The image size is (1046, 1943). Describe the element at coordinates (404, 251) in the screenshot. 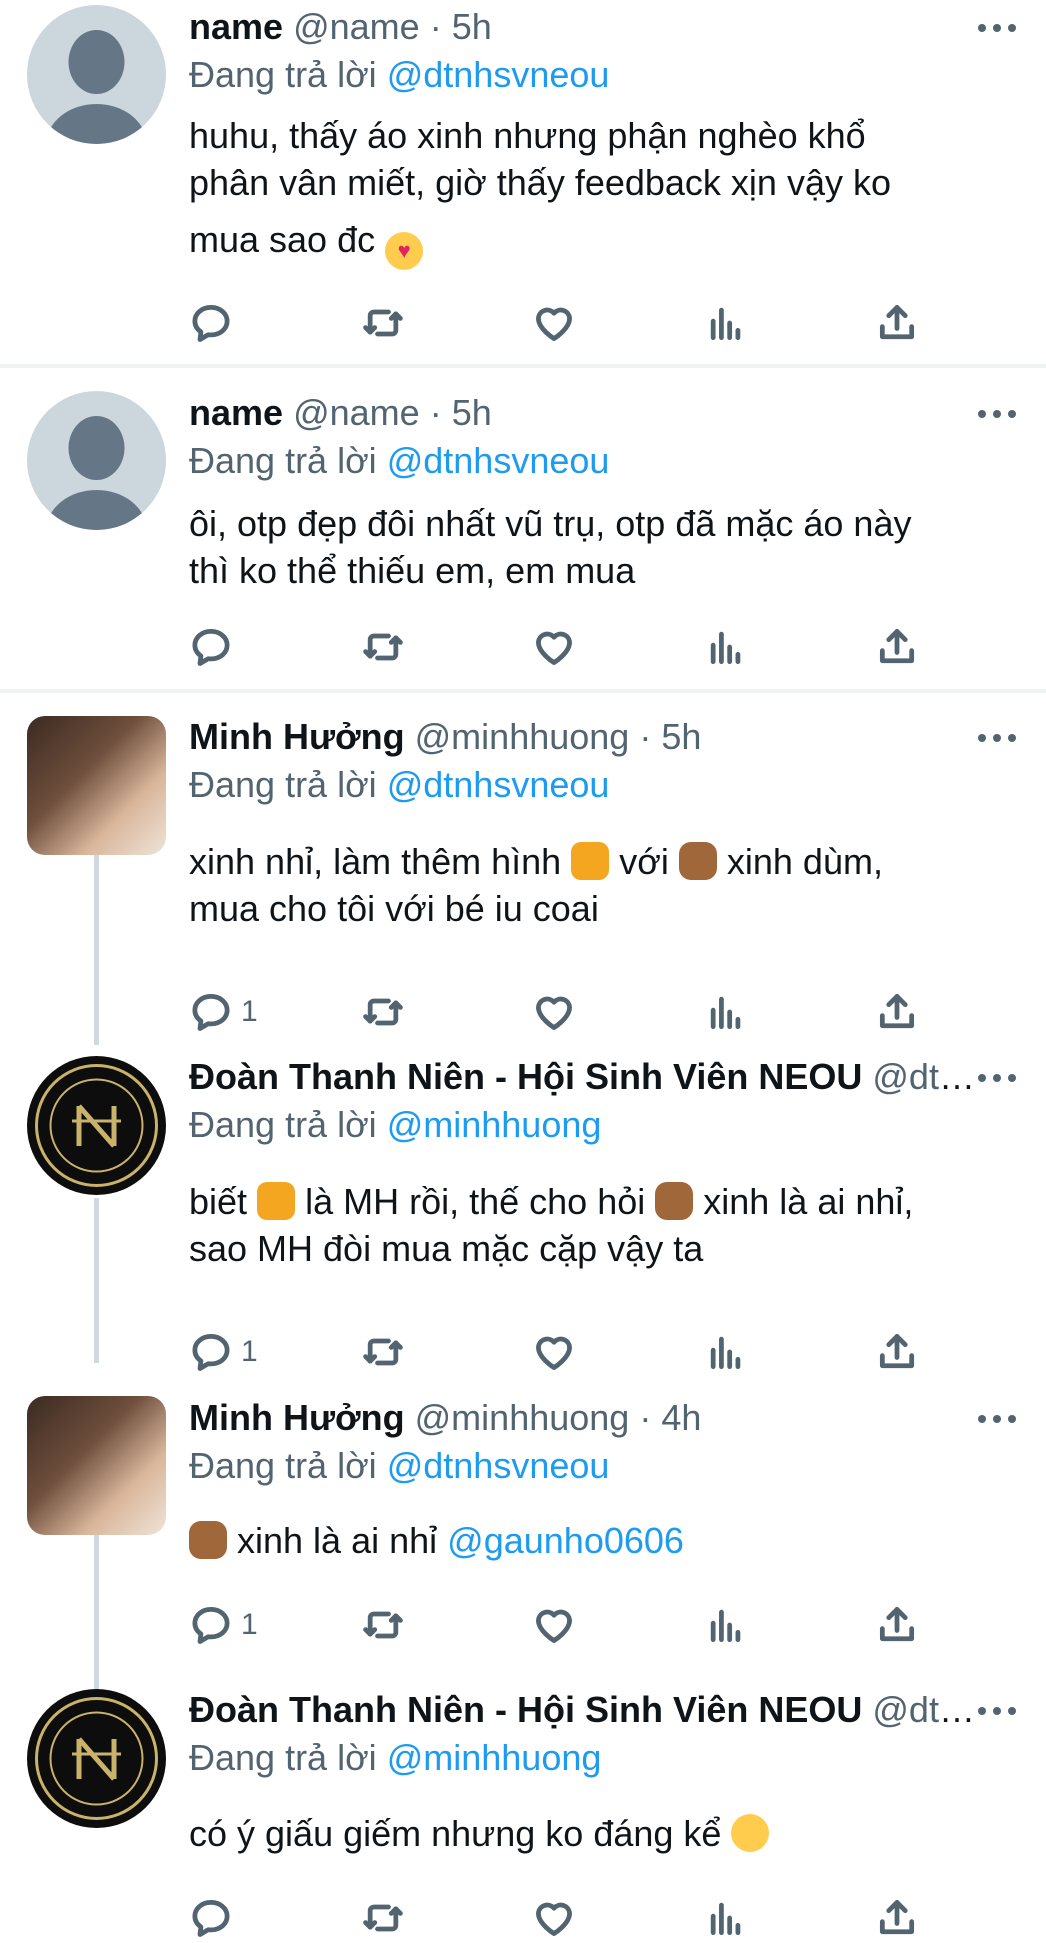

I see `heart-eyes-emoji-icon: ♥` at that location.